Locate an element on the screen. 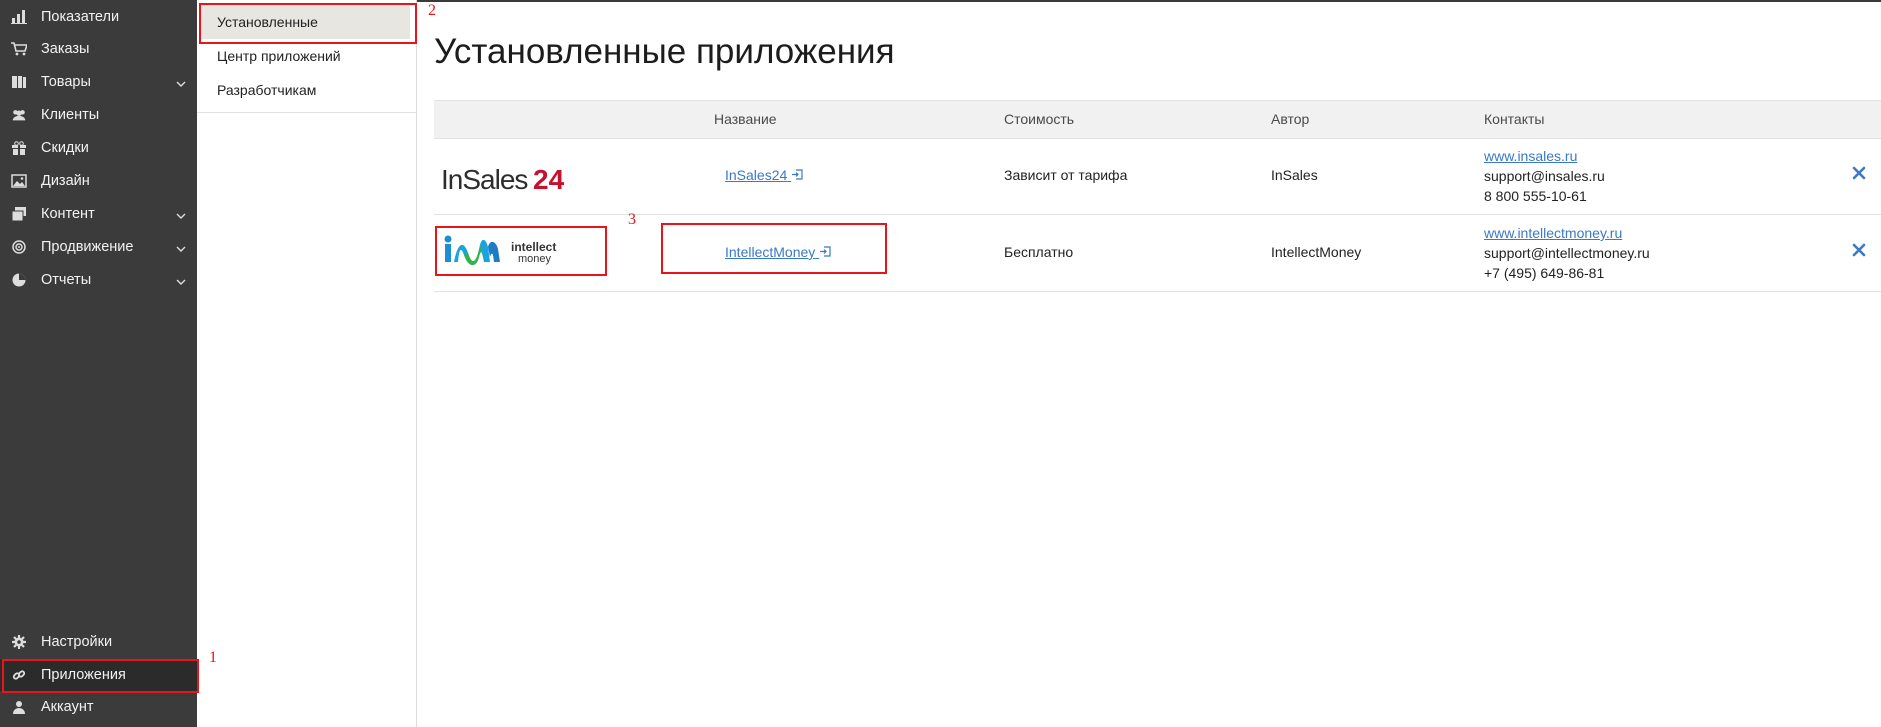 This screenshot has height=727, width=1881. pie-chart-icon is located at coordinates (19, 280).